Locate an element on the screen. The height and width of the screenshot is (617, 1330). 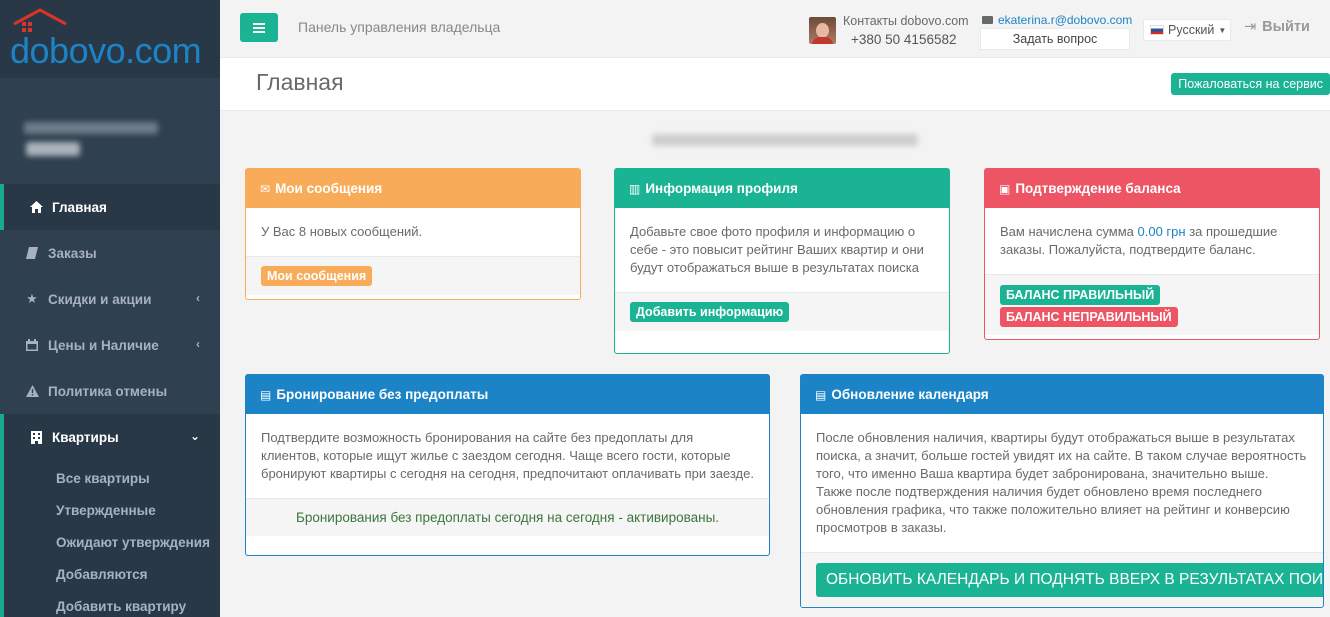
building-icon is located at coordinates (36, 437).